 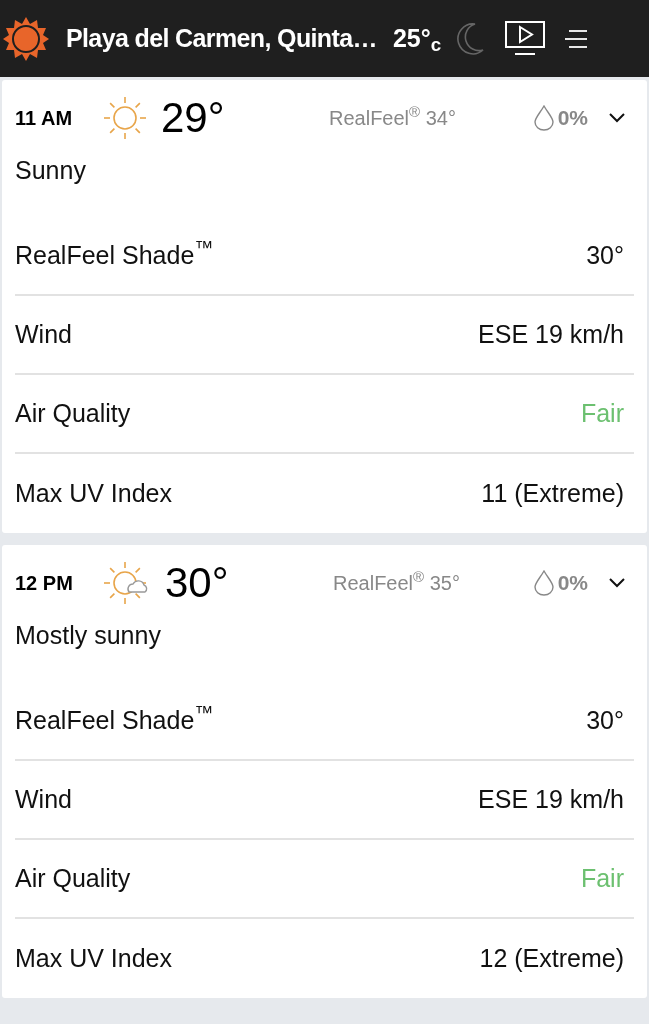 I want to click on detail-value: 11 (Extreme), so click(x=552, y=493).